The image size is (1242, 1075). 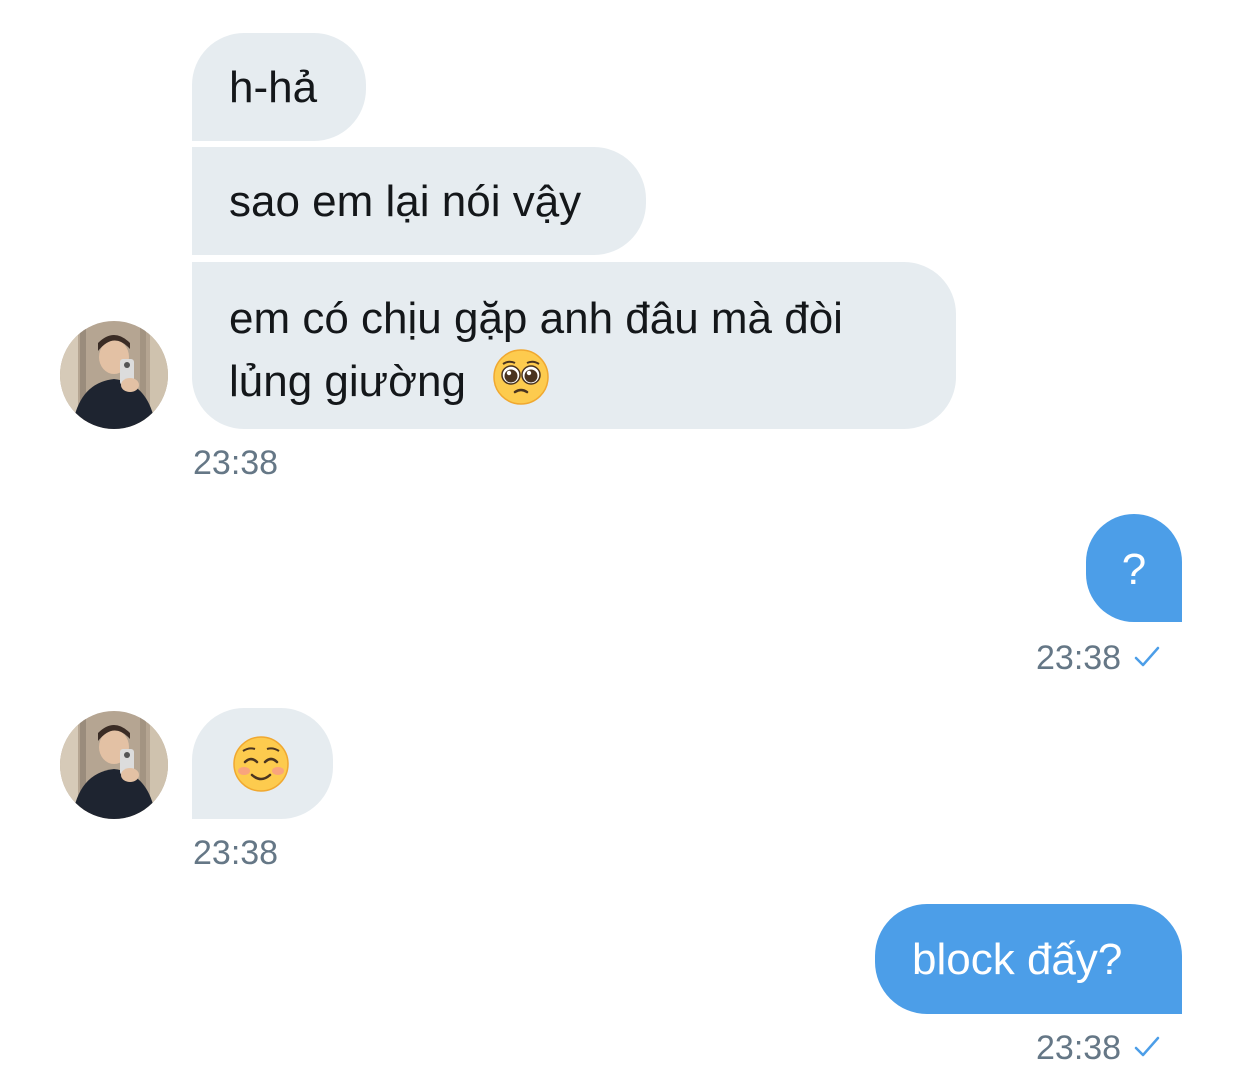 I want to click on message-text: lủng giường, so click(x=347, y=382).